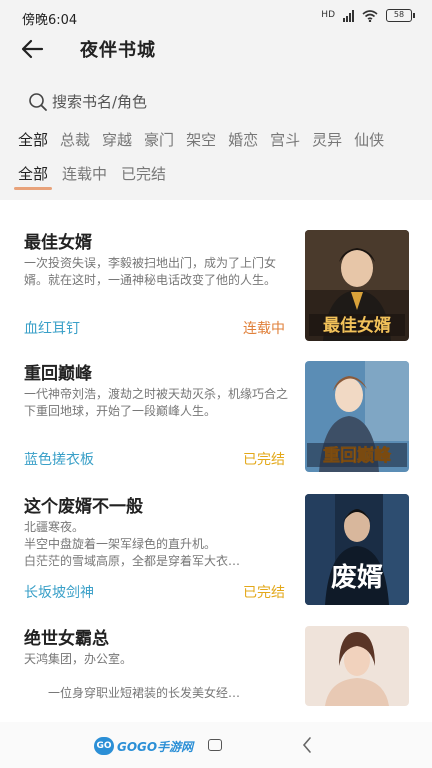  What do you see at coordinates (50, 20) in the screenshot?
I see `status-time: 傍晚6:04` at bounding box center [50, 20].